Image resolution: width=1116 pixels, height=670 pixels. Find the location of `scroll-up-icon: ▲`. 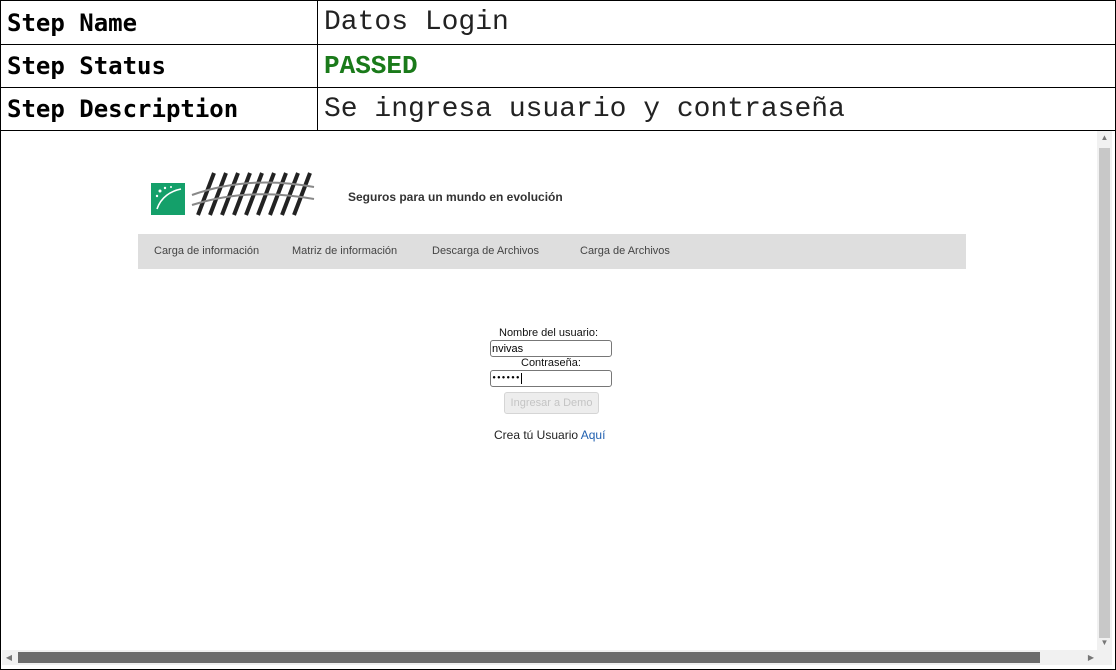

scroll-up-icon: ▲ is located at coordinates (1104, 138).